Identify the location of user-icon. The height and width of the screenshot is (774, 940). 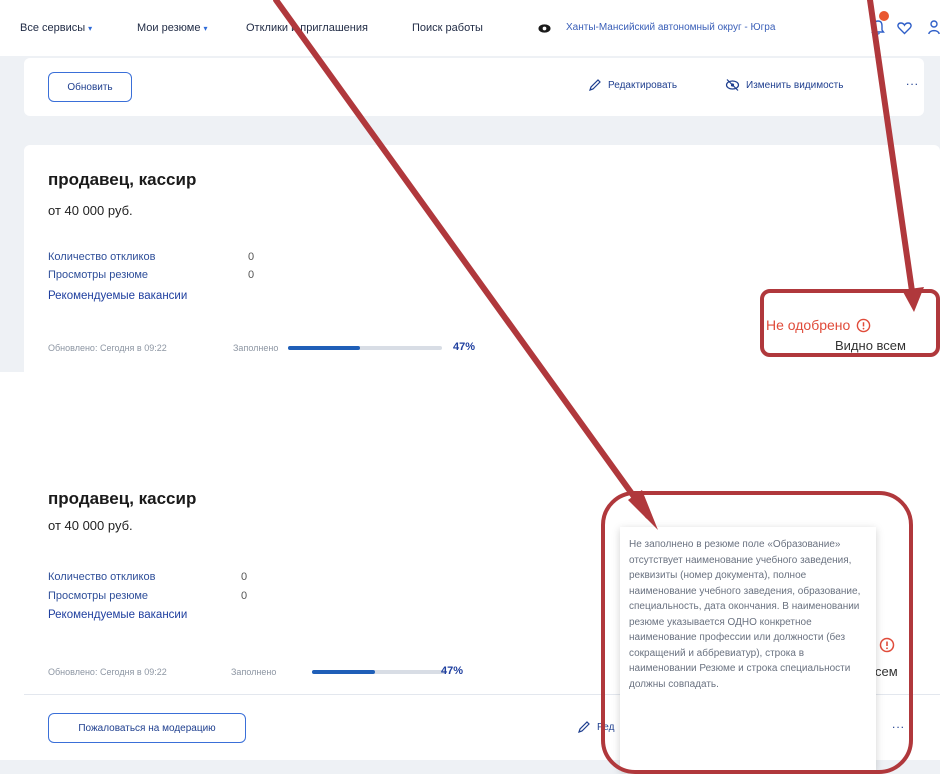
(934, 27).